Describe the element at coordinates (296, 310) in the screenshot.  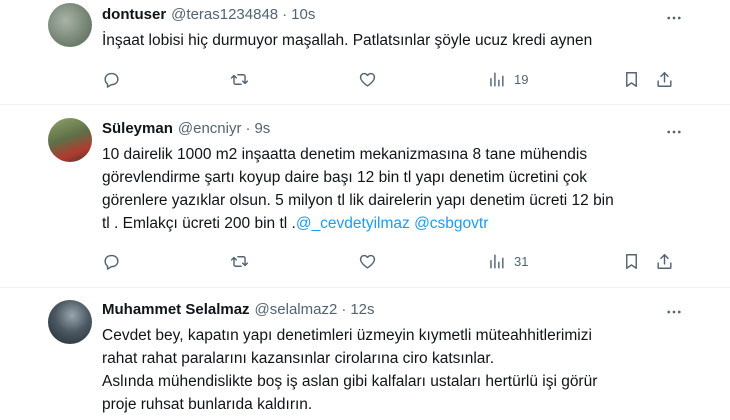
I see `user-handle: @selalmaz2` at that location.